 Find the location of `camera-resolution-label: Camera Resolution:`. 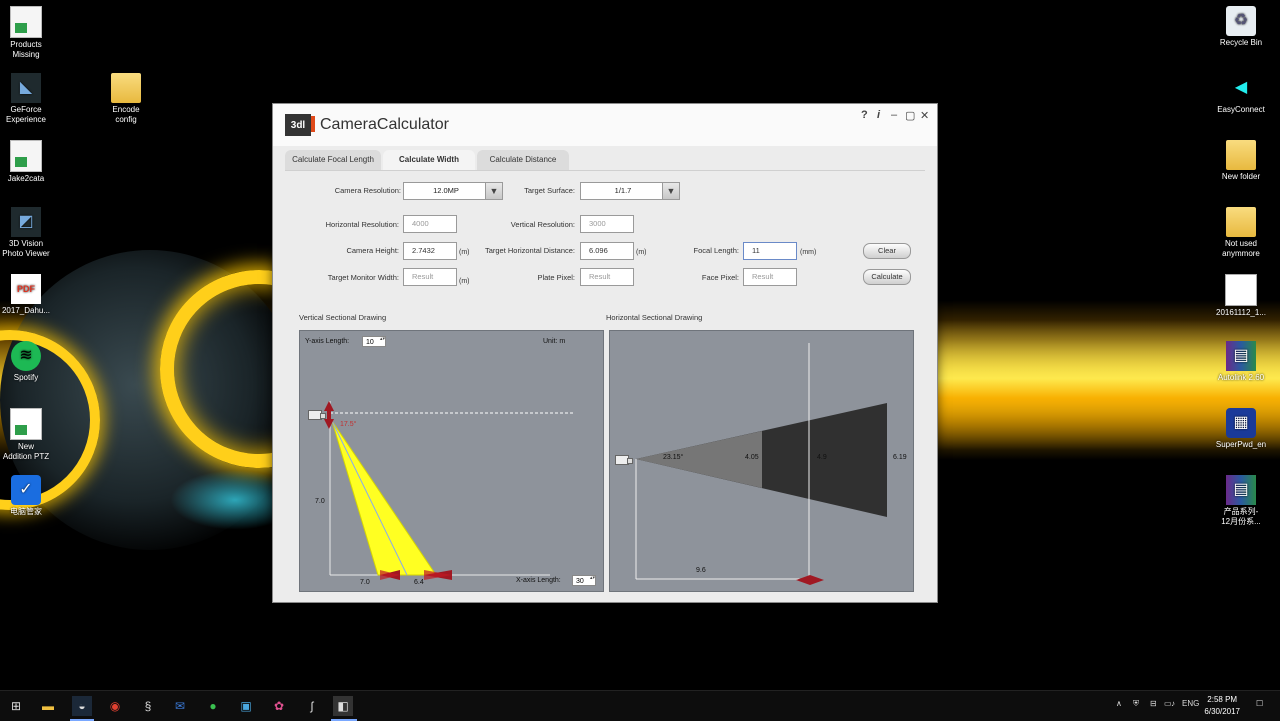

camera-resolution-label: Camera Resolution: is located at coordinates (367, 190).